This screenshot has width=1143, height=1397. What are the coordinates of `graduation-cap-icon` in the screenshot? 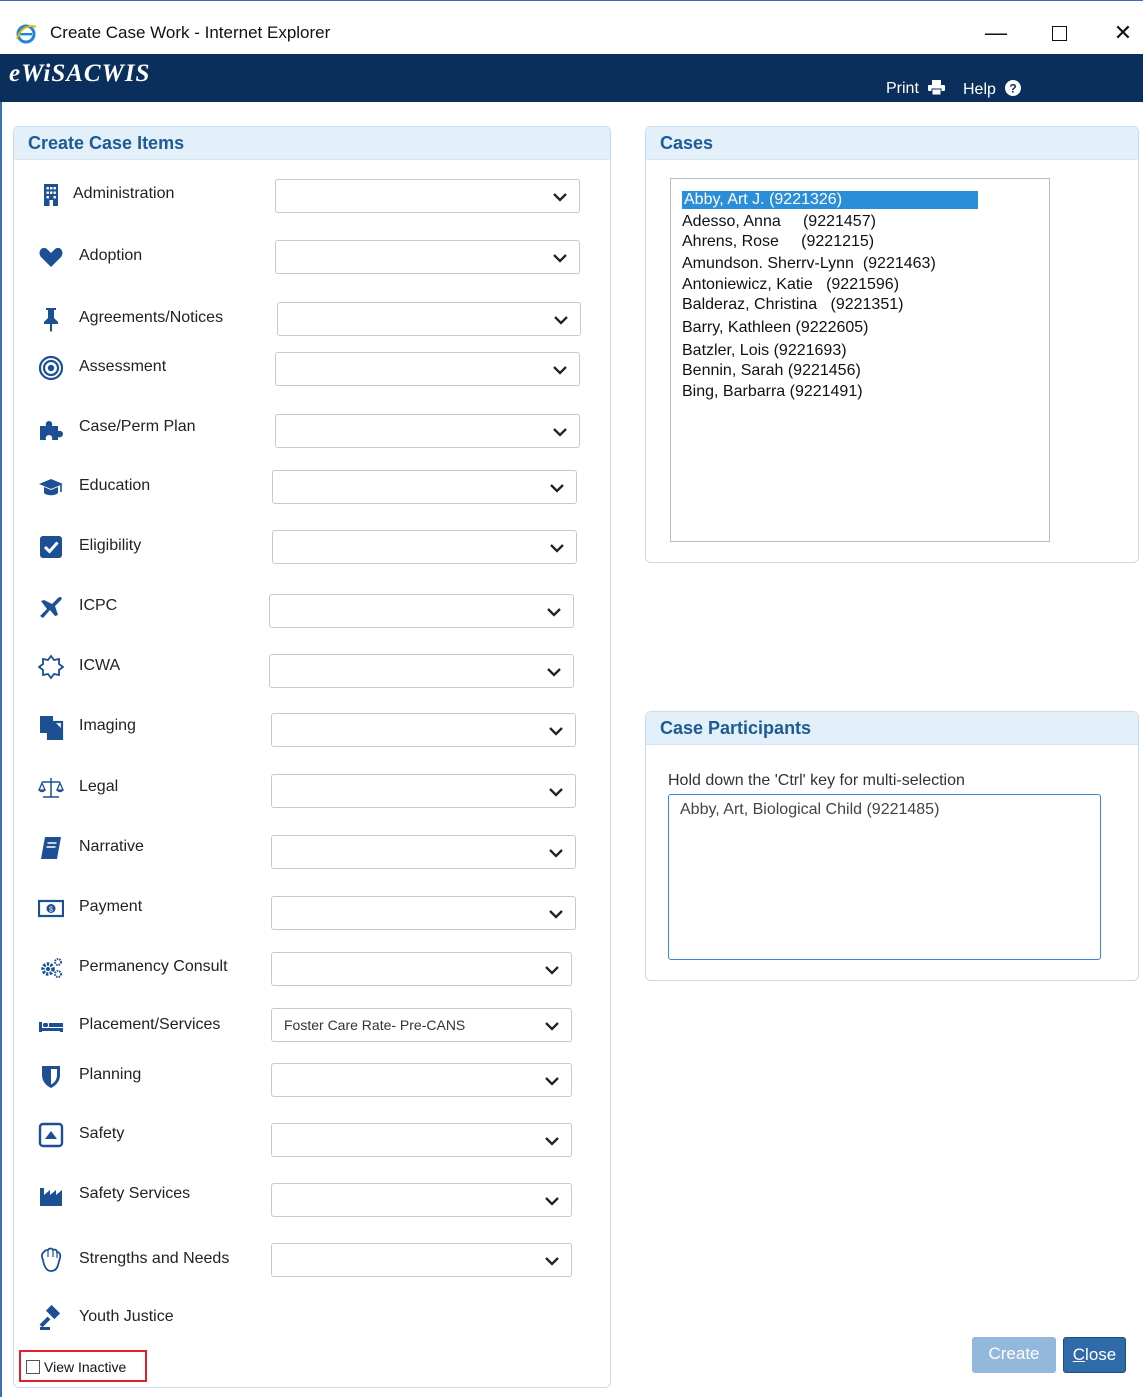 It's located at (51, 487).